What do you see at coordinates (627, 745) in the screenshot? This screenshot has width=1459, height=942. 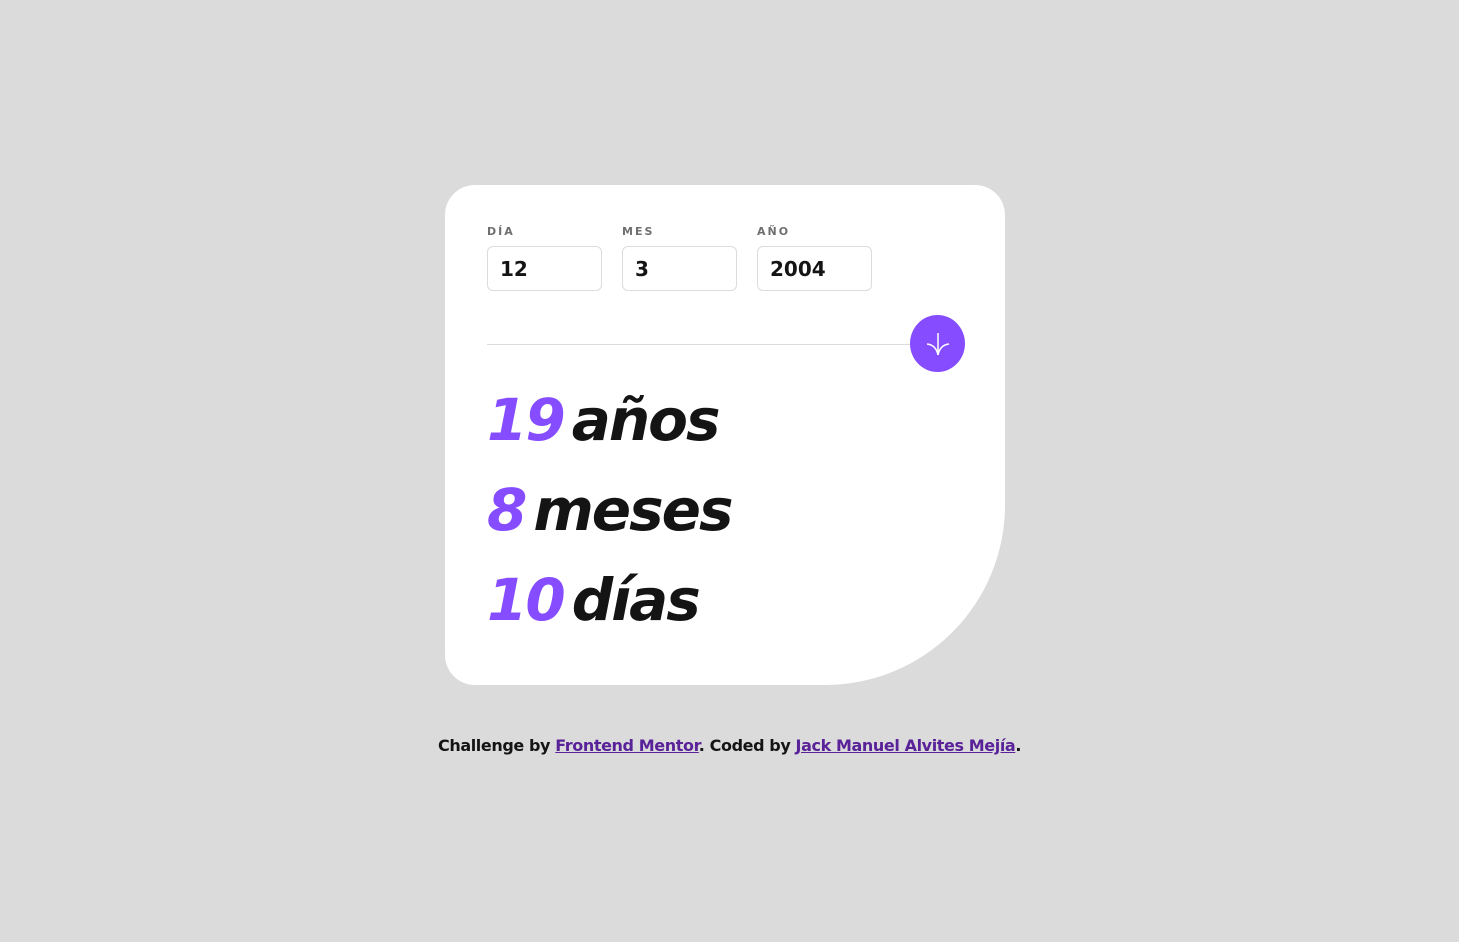 I see `frontend-mentor-link: Frontend Mentor` at bounding box center [627, 745].